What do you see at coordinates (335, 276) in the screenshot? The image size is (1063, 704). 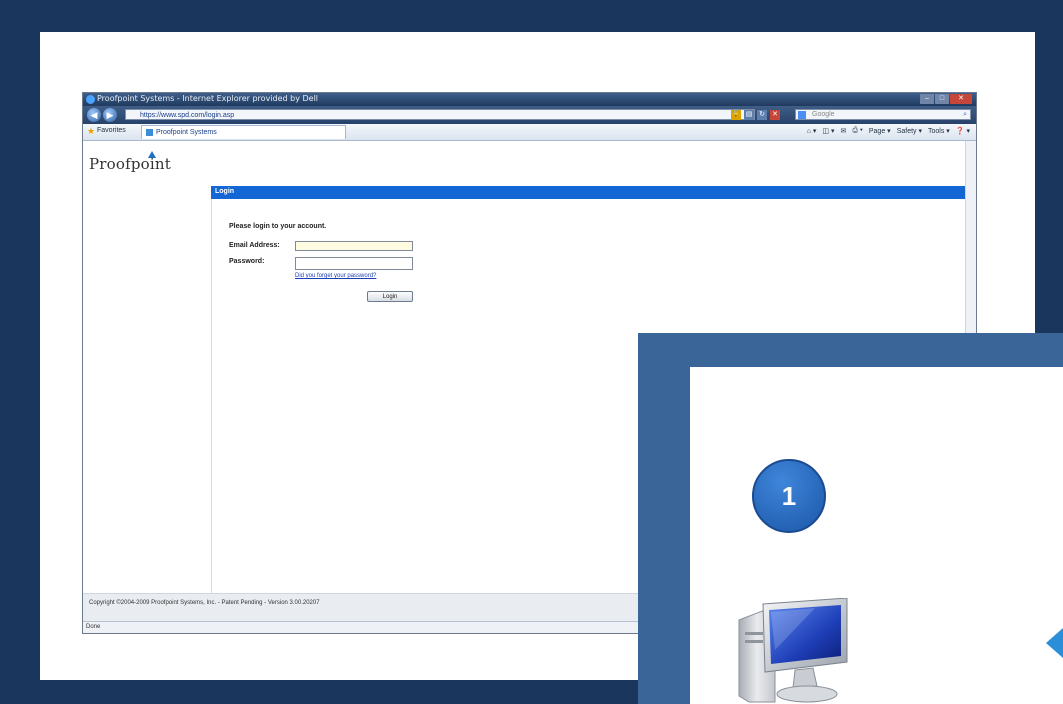 I see `forgot-password-link: Did you forget your password?` at bounding box center [335, 276].